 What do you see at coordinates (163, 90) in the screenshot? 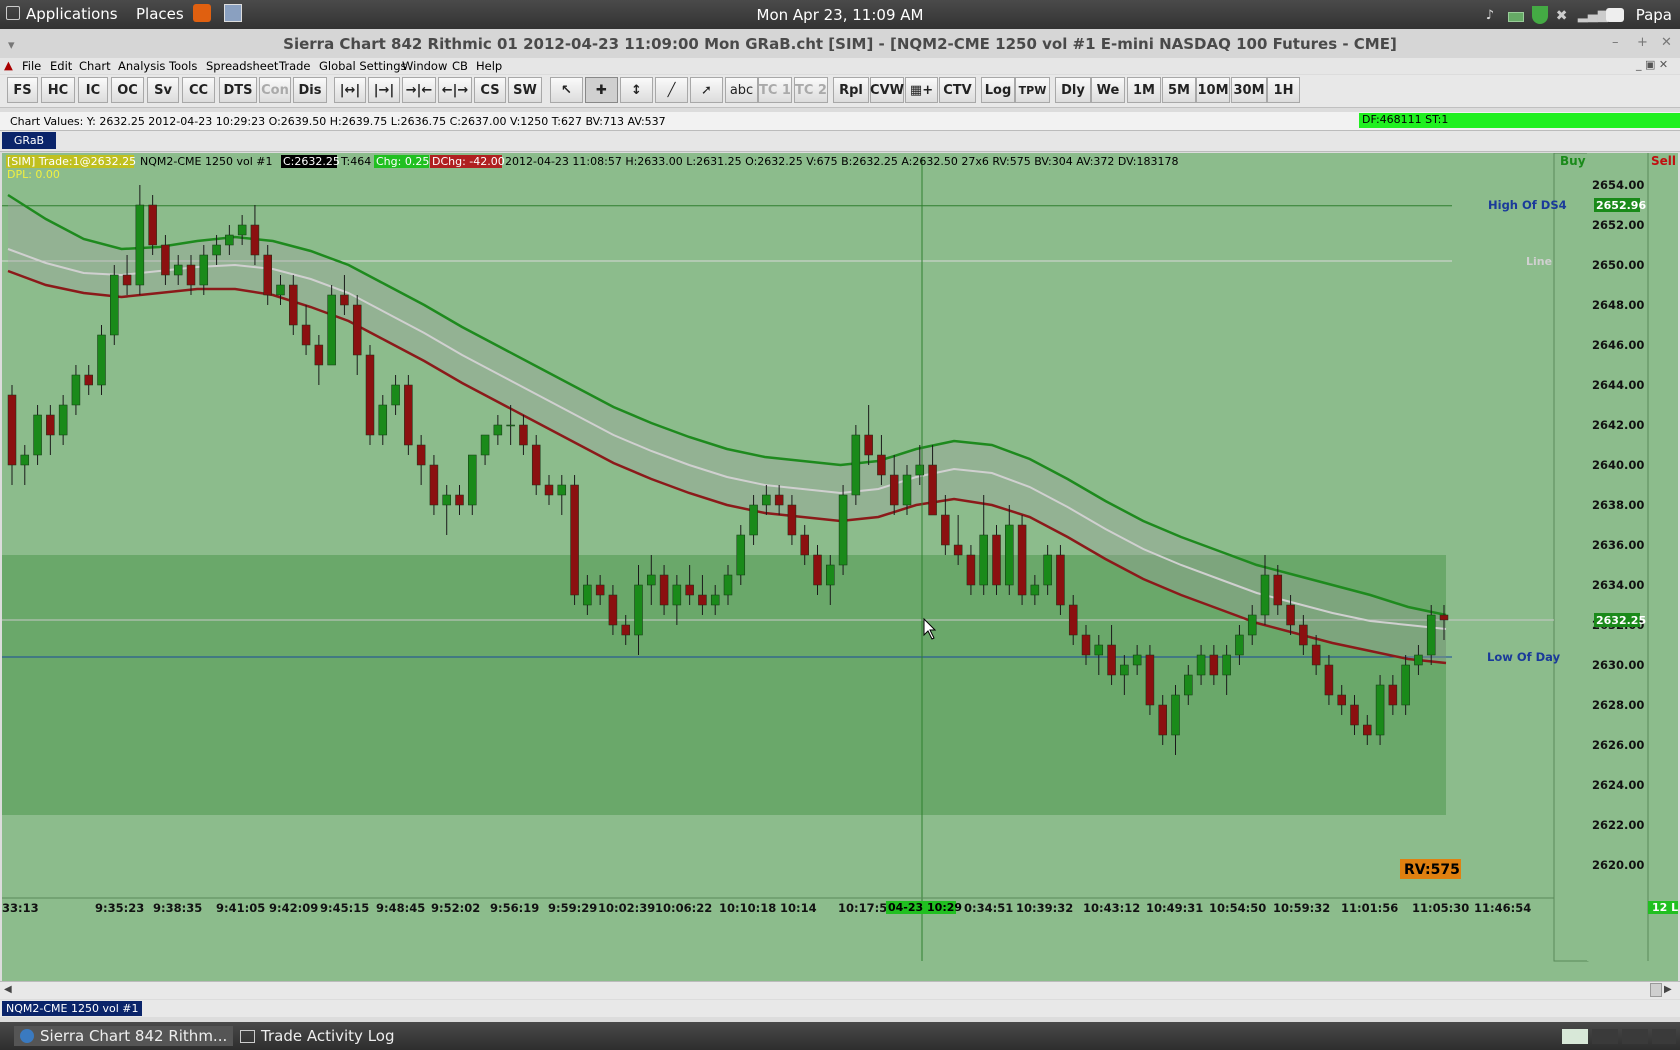
I see `sv-button: Sv` at bounding box center [163, 90].